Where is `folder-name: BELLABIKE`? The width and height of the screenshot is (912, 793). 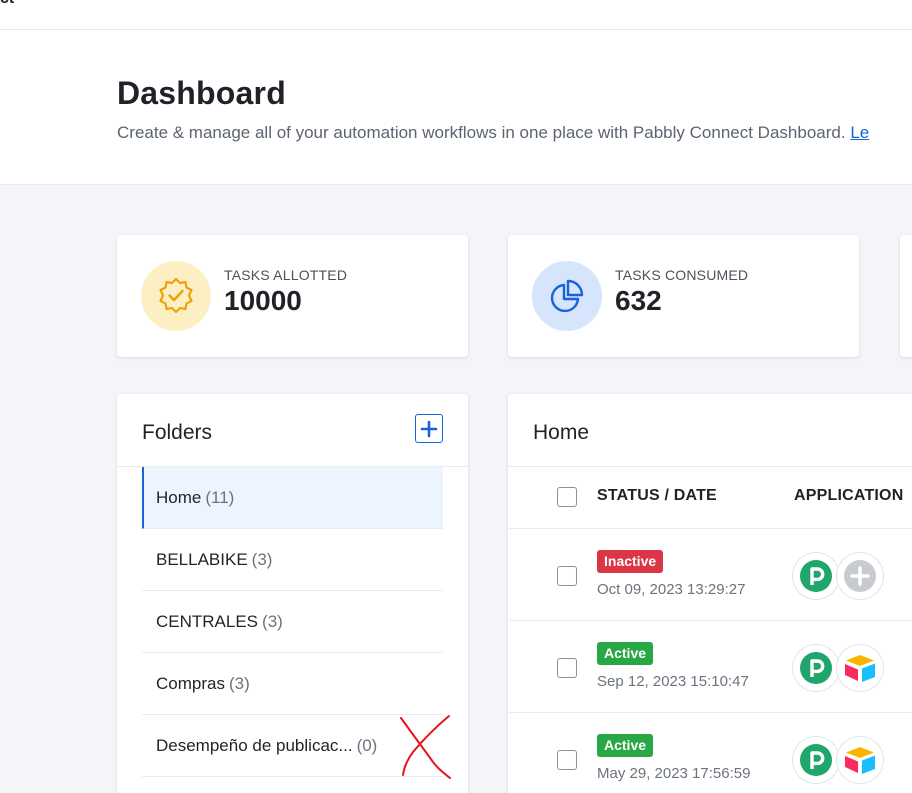
folder-name: BELLABIKE is located at coordinates (202, 559).